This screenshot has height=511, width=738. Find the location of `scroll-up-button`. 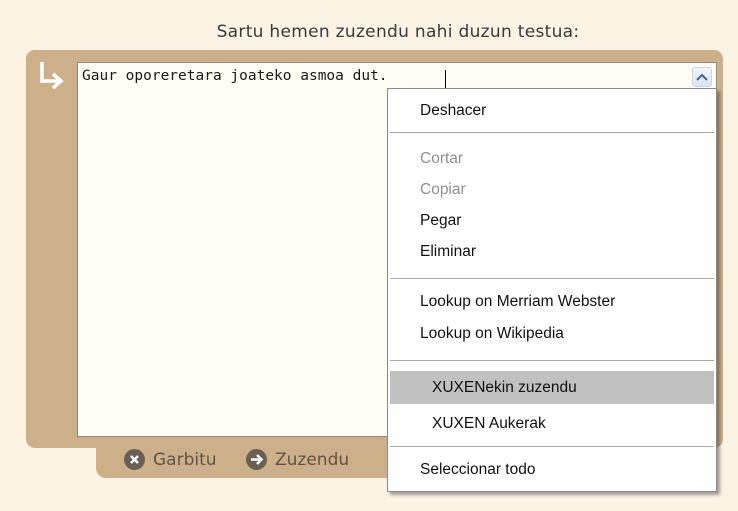

scroll-up-button is located at coordinates (702, 77).